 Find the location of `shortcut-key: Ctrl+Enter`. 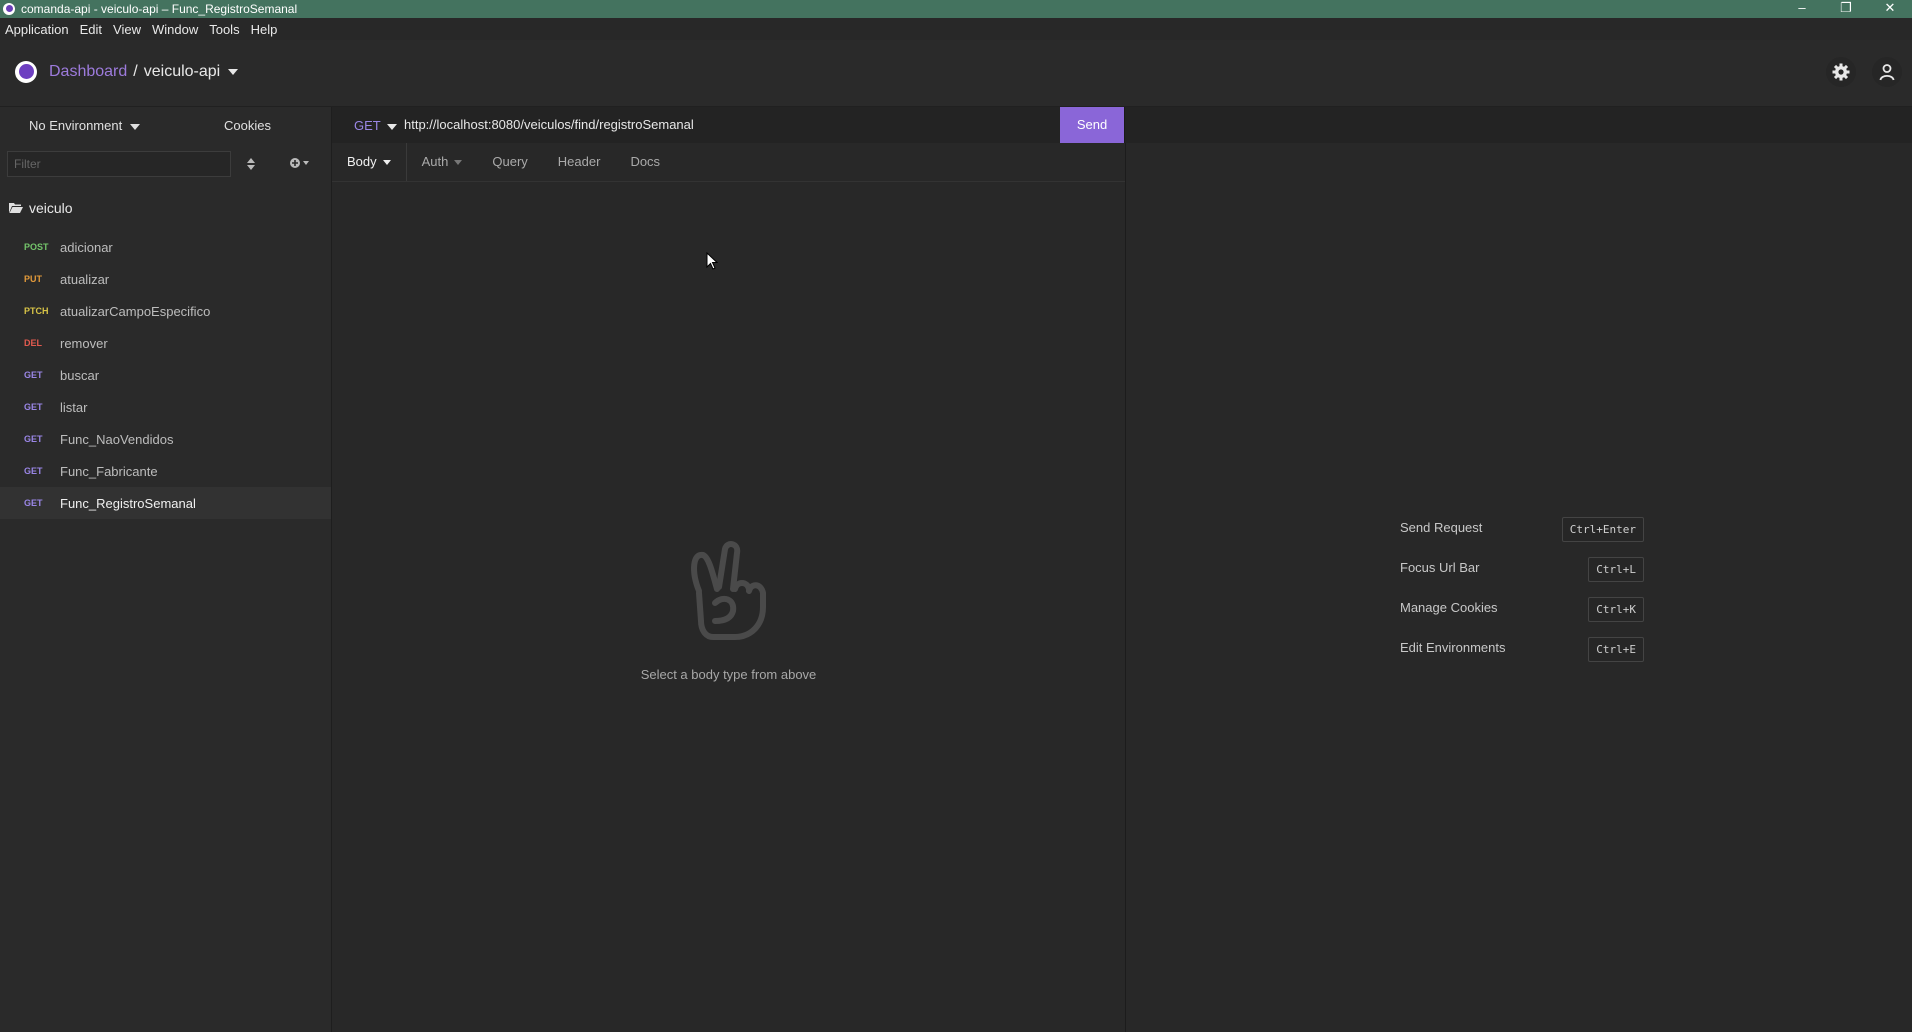

shortcut-key: Ctrl+Enter is located at coordinates (1602, 529).